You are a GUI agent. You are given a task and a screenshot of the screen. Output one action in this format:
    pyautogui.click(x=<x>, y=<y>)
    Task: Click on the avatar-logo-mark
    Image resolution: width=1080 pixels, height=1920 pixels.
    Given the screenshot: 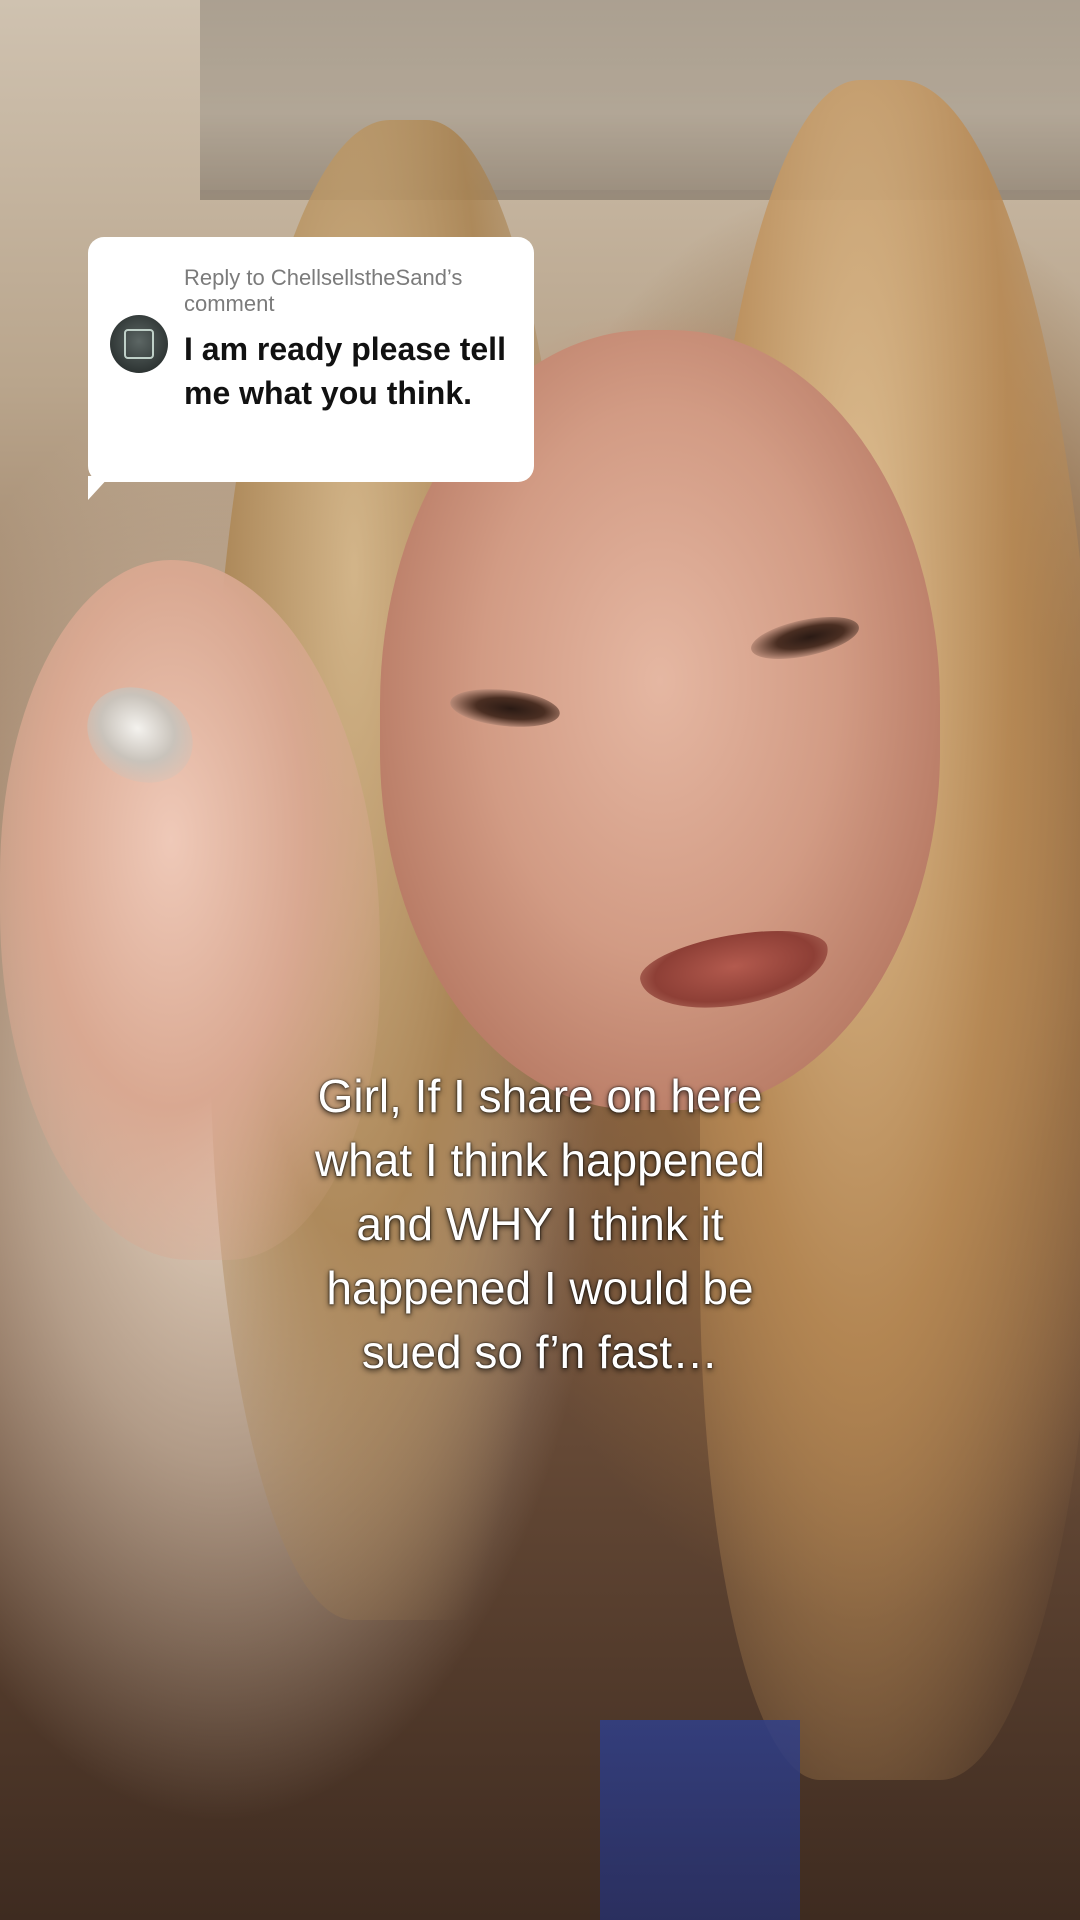 What is the action you would take?
    pyautogui.click(x=139, y=344)
    